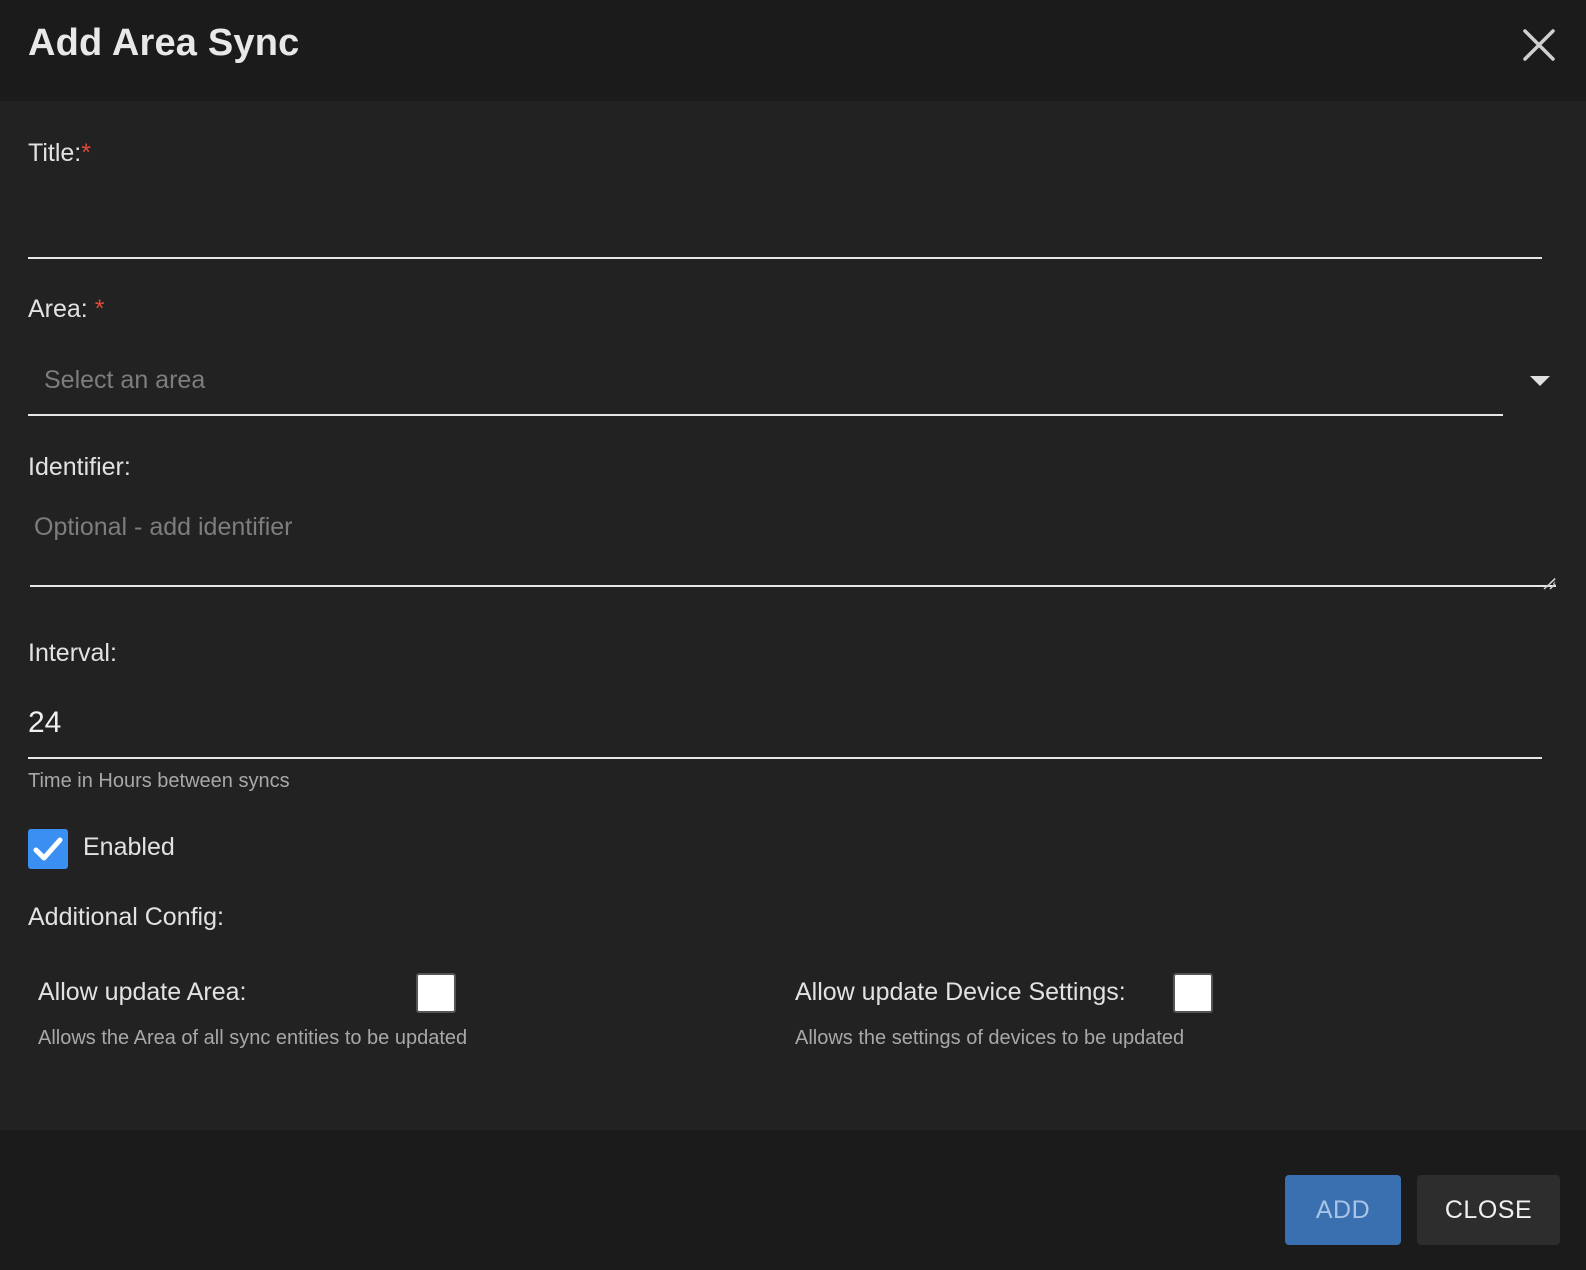 Image resolution: width=1586 pixels, height=1270 pixels. I want to click on add-button: ADD, so click(1343, 1210).